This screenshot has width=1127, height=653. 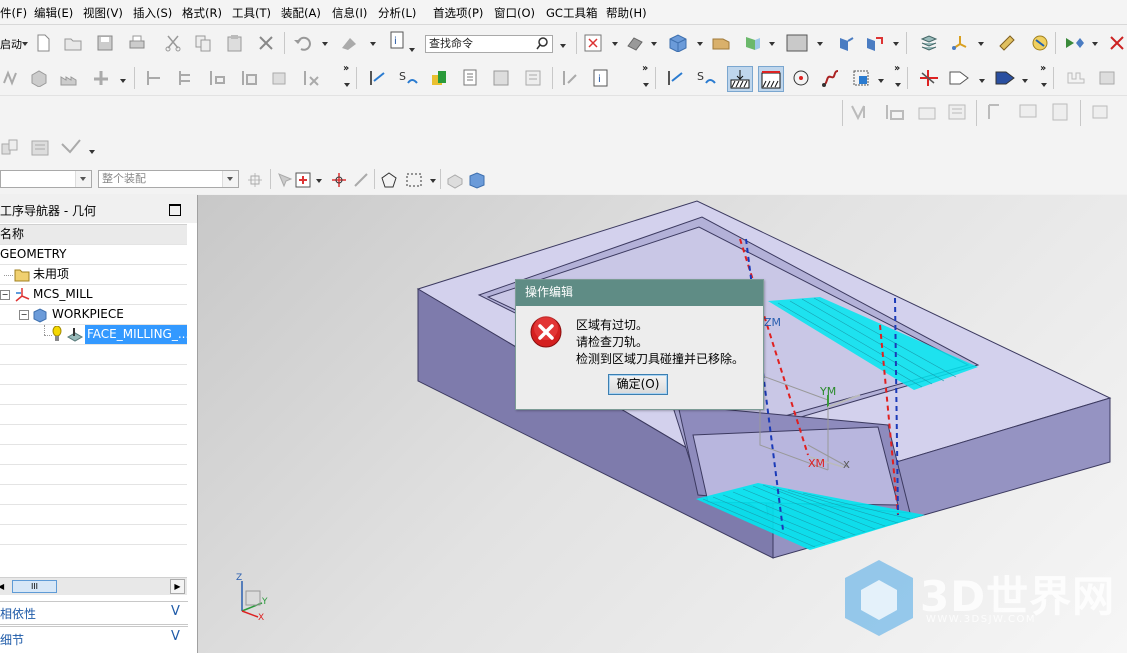 I want to click on path-display-icon, so click(x=1004, y=78).